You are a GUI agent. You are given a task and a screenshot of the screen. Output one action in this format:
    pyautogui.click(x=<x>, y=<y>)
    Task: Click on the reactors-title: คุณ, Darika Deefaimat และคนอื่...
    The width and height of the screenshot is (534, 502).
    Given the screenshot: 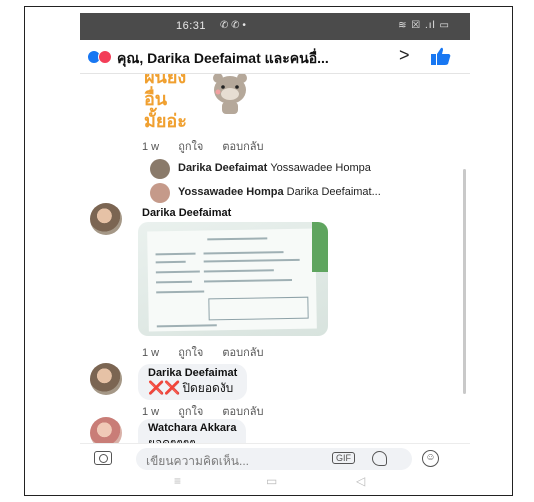 What is the action you would take?
    pyautogui.click(x=223, y=59)
    